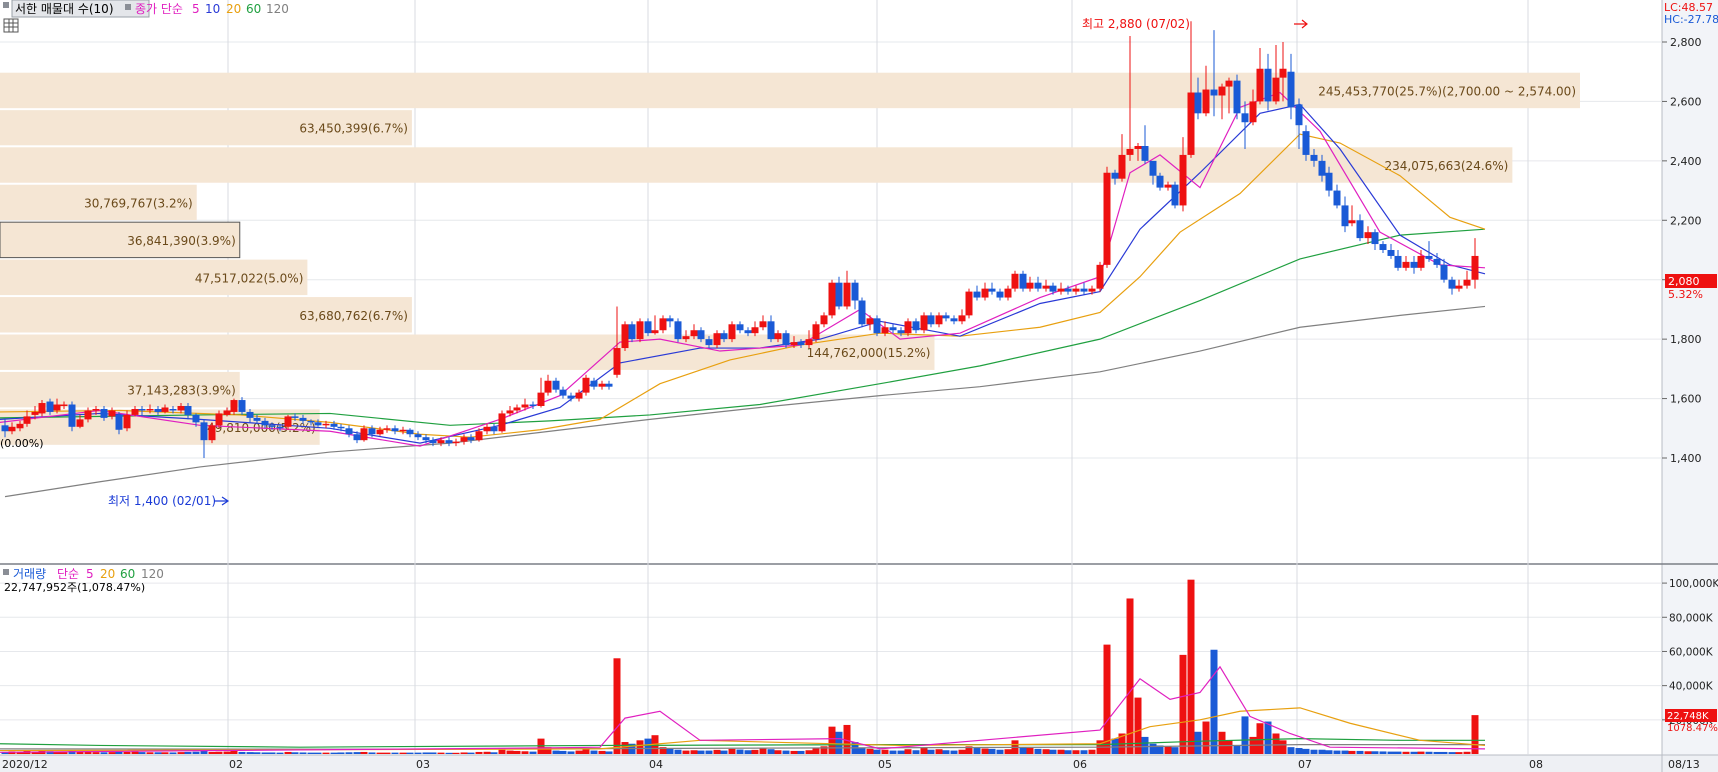  What do you see at coordinates (1684, 281) in the screenshot?
I see `current-price: 2,080` at bounding box center [1684, 281].